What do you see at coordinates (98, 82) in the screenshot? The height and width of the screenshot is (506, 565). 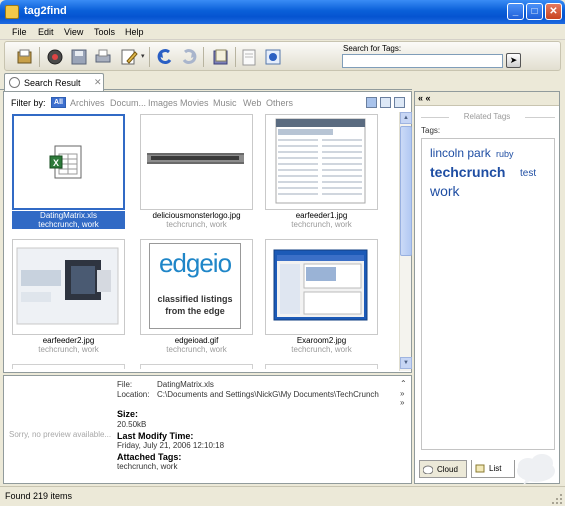 I see `tab-close-icon: ✕` at bounding box center [98, 82].